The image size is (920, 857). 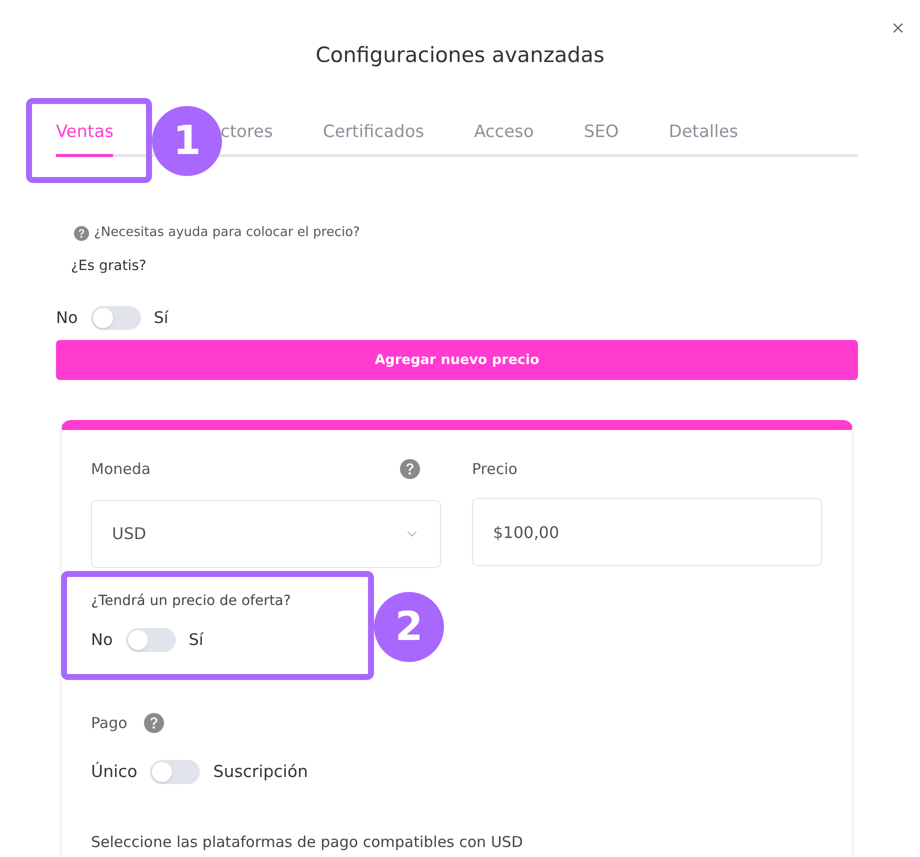 I want to click on offer-question: ¿Tendrá un precio de oferta?, so click(x=191, y=601).